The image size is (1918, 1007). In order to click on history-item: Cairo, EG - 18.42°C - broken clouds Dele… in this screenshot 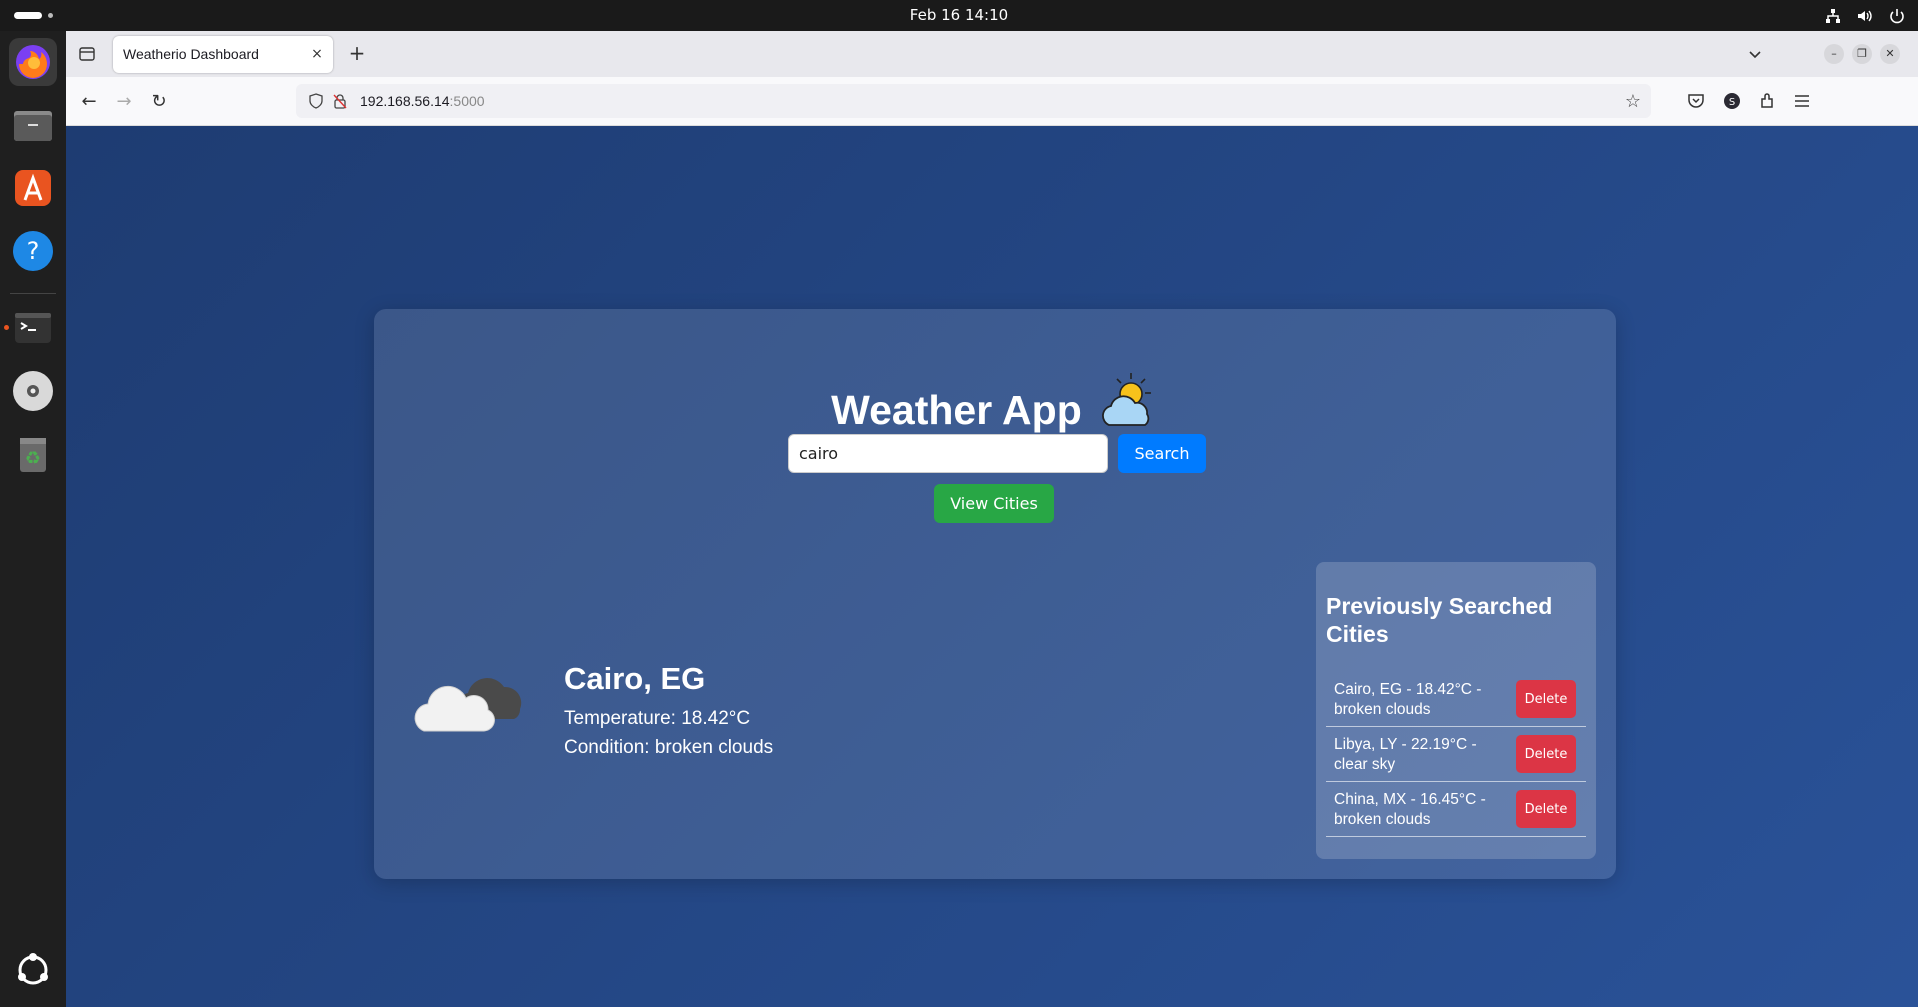, I will do `click(1456, 699)`.